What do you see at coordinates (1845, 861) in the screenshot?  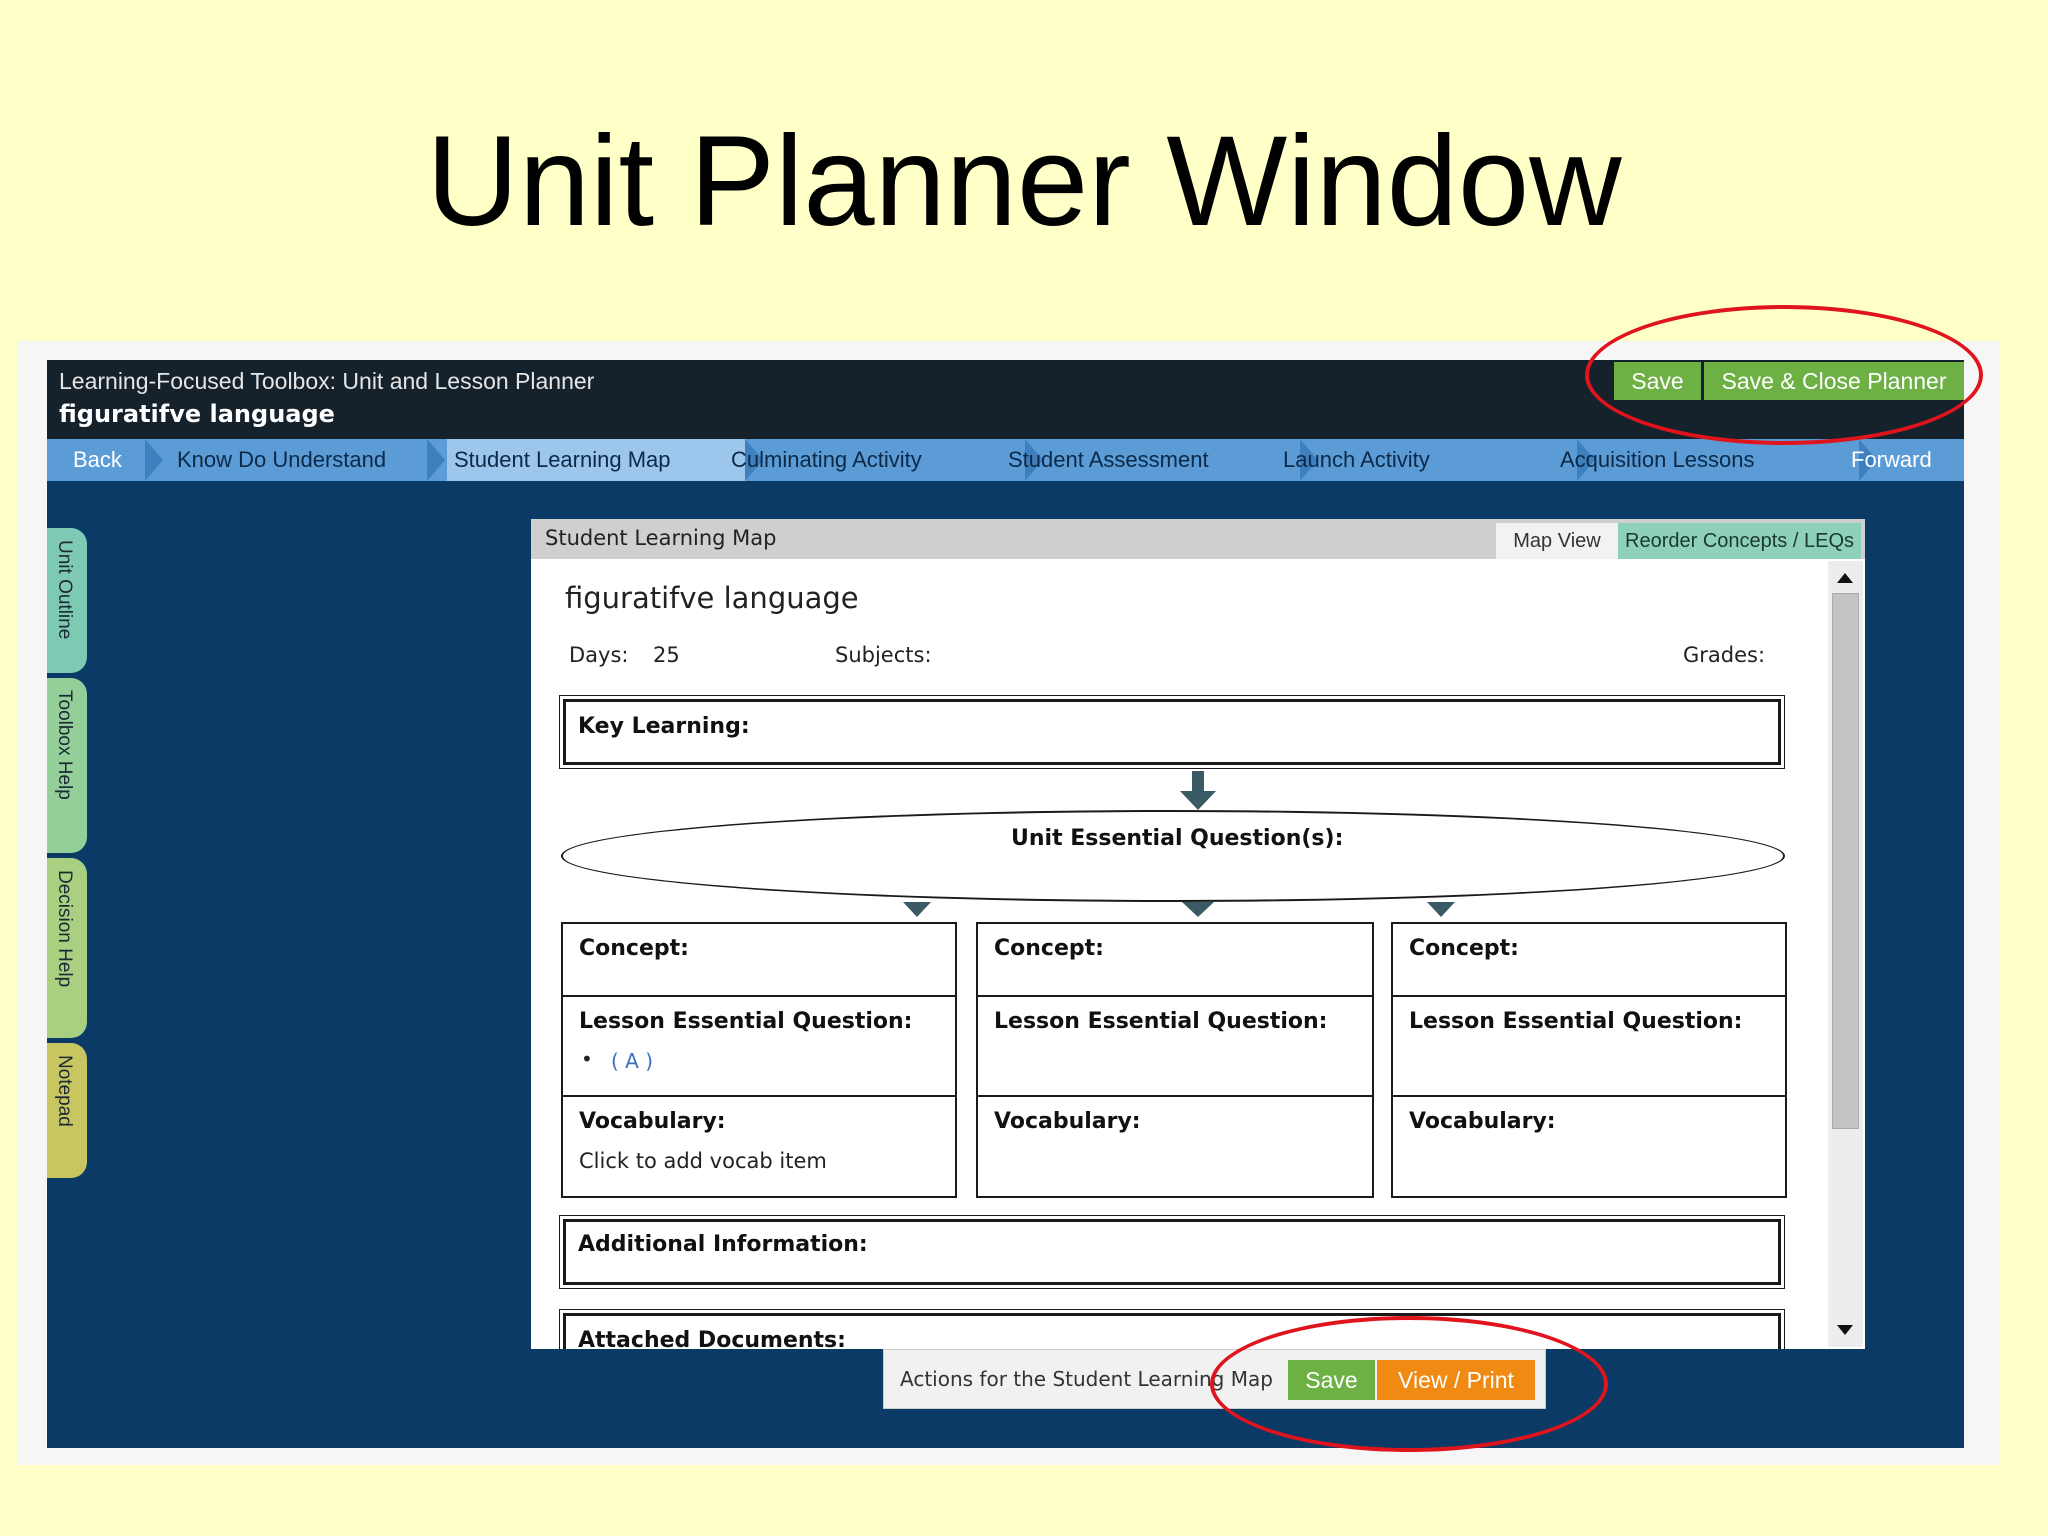 I see `scroll-thumb` at bounding box center [1845, 861].